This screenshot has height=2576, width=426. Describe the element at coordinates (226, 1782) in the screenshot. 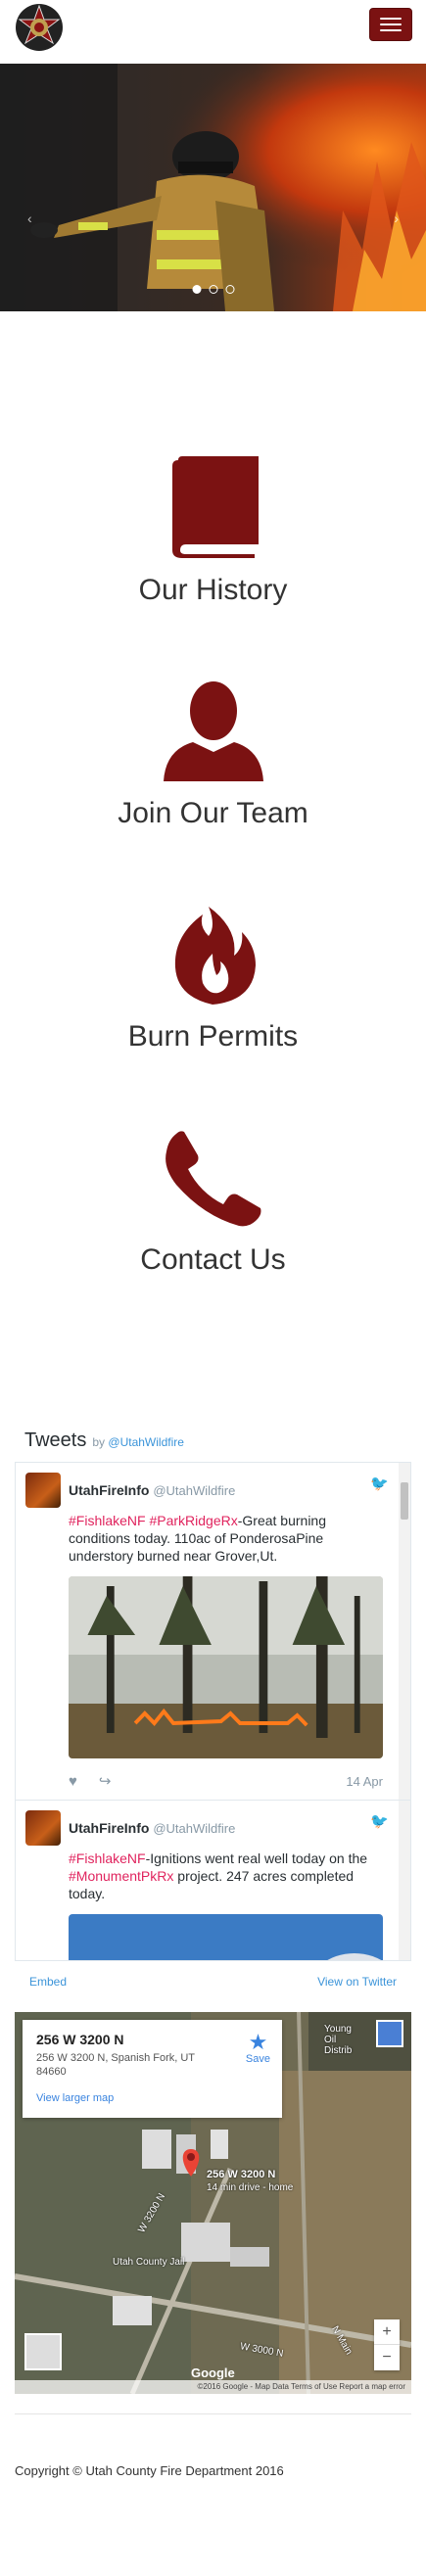

I see `tweet-actions: ♥ ↪ 14 Apr` at that location.